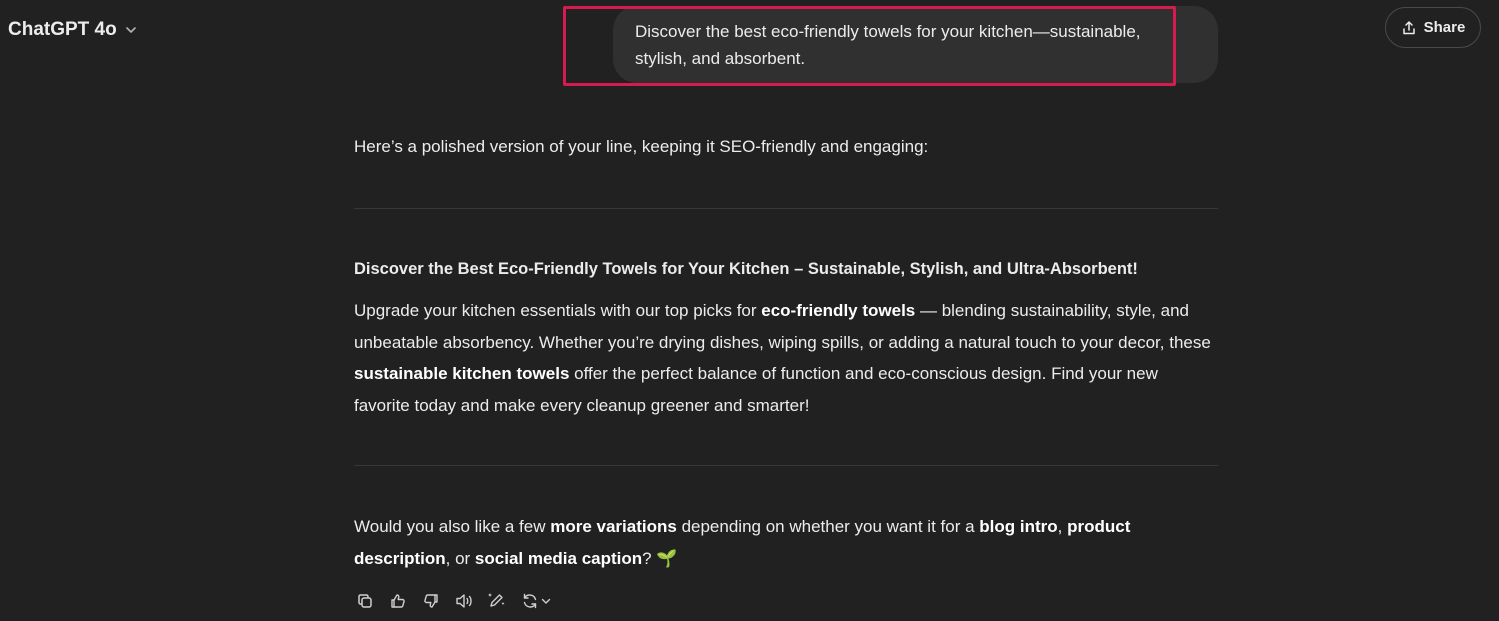  I want to click on copy-button, so click(364, 600).